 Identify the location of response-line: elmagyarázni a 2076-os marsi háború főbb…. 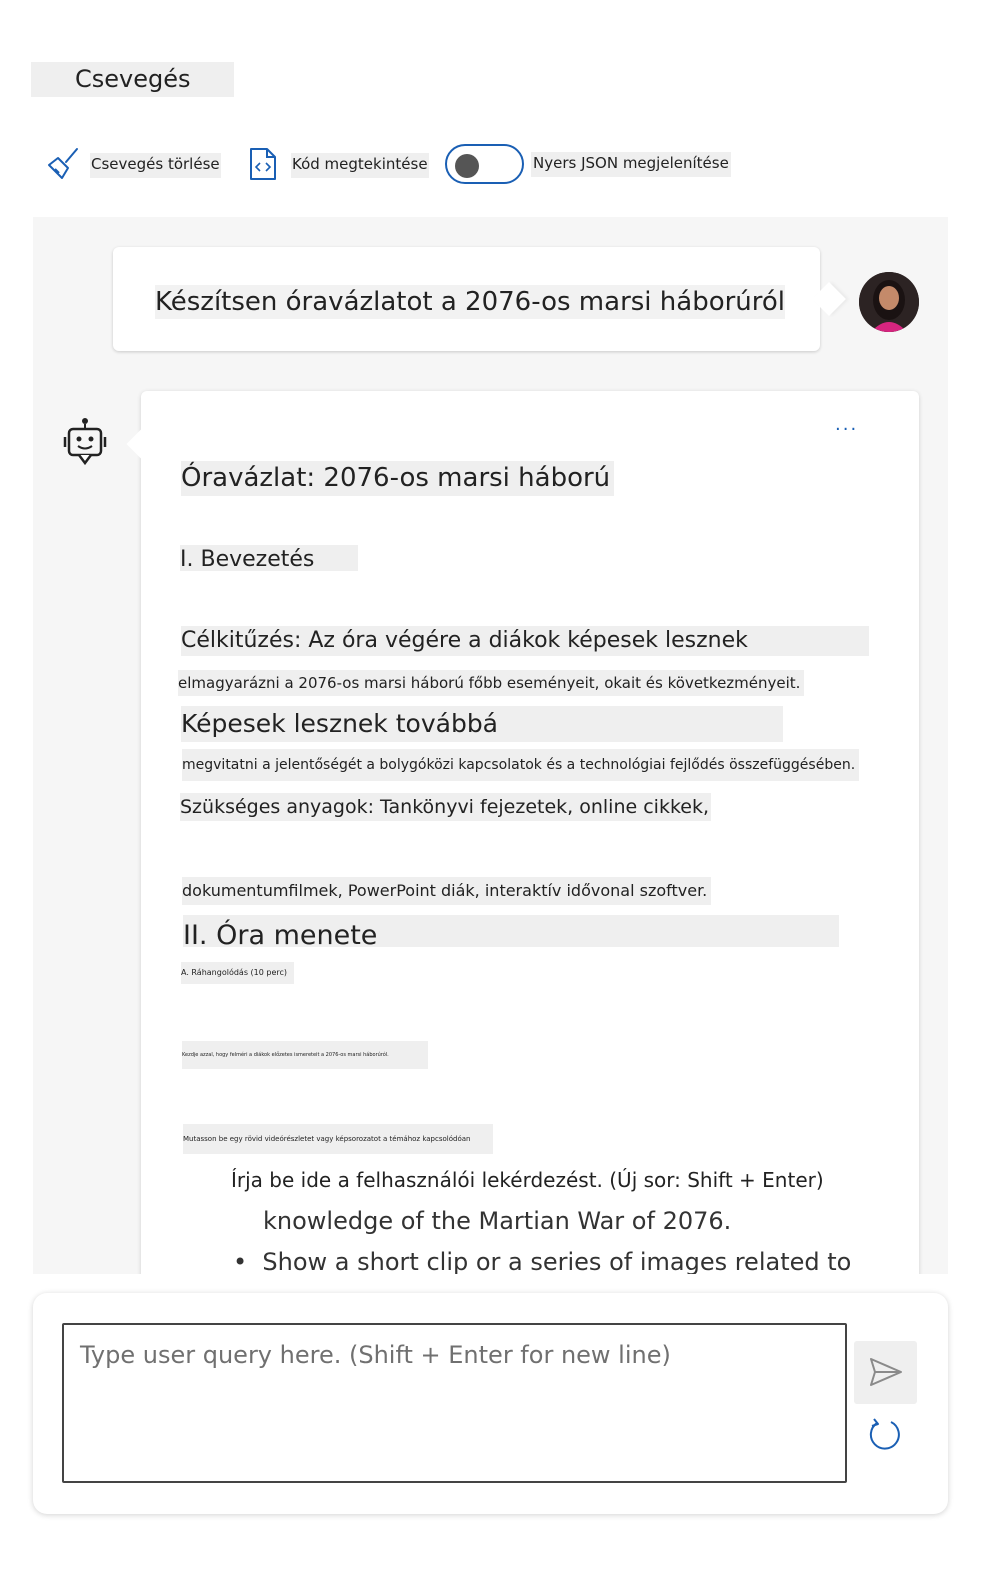
(491, 683).